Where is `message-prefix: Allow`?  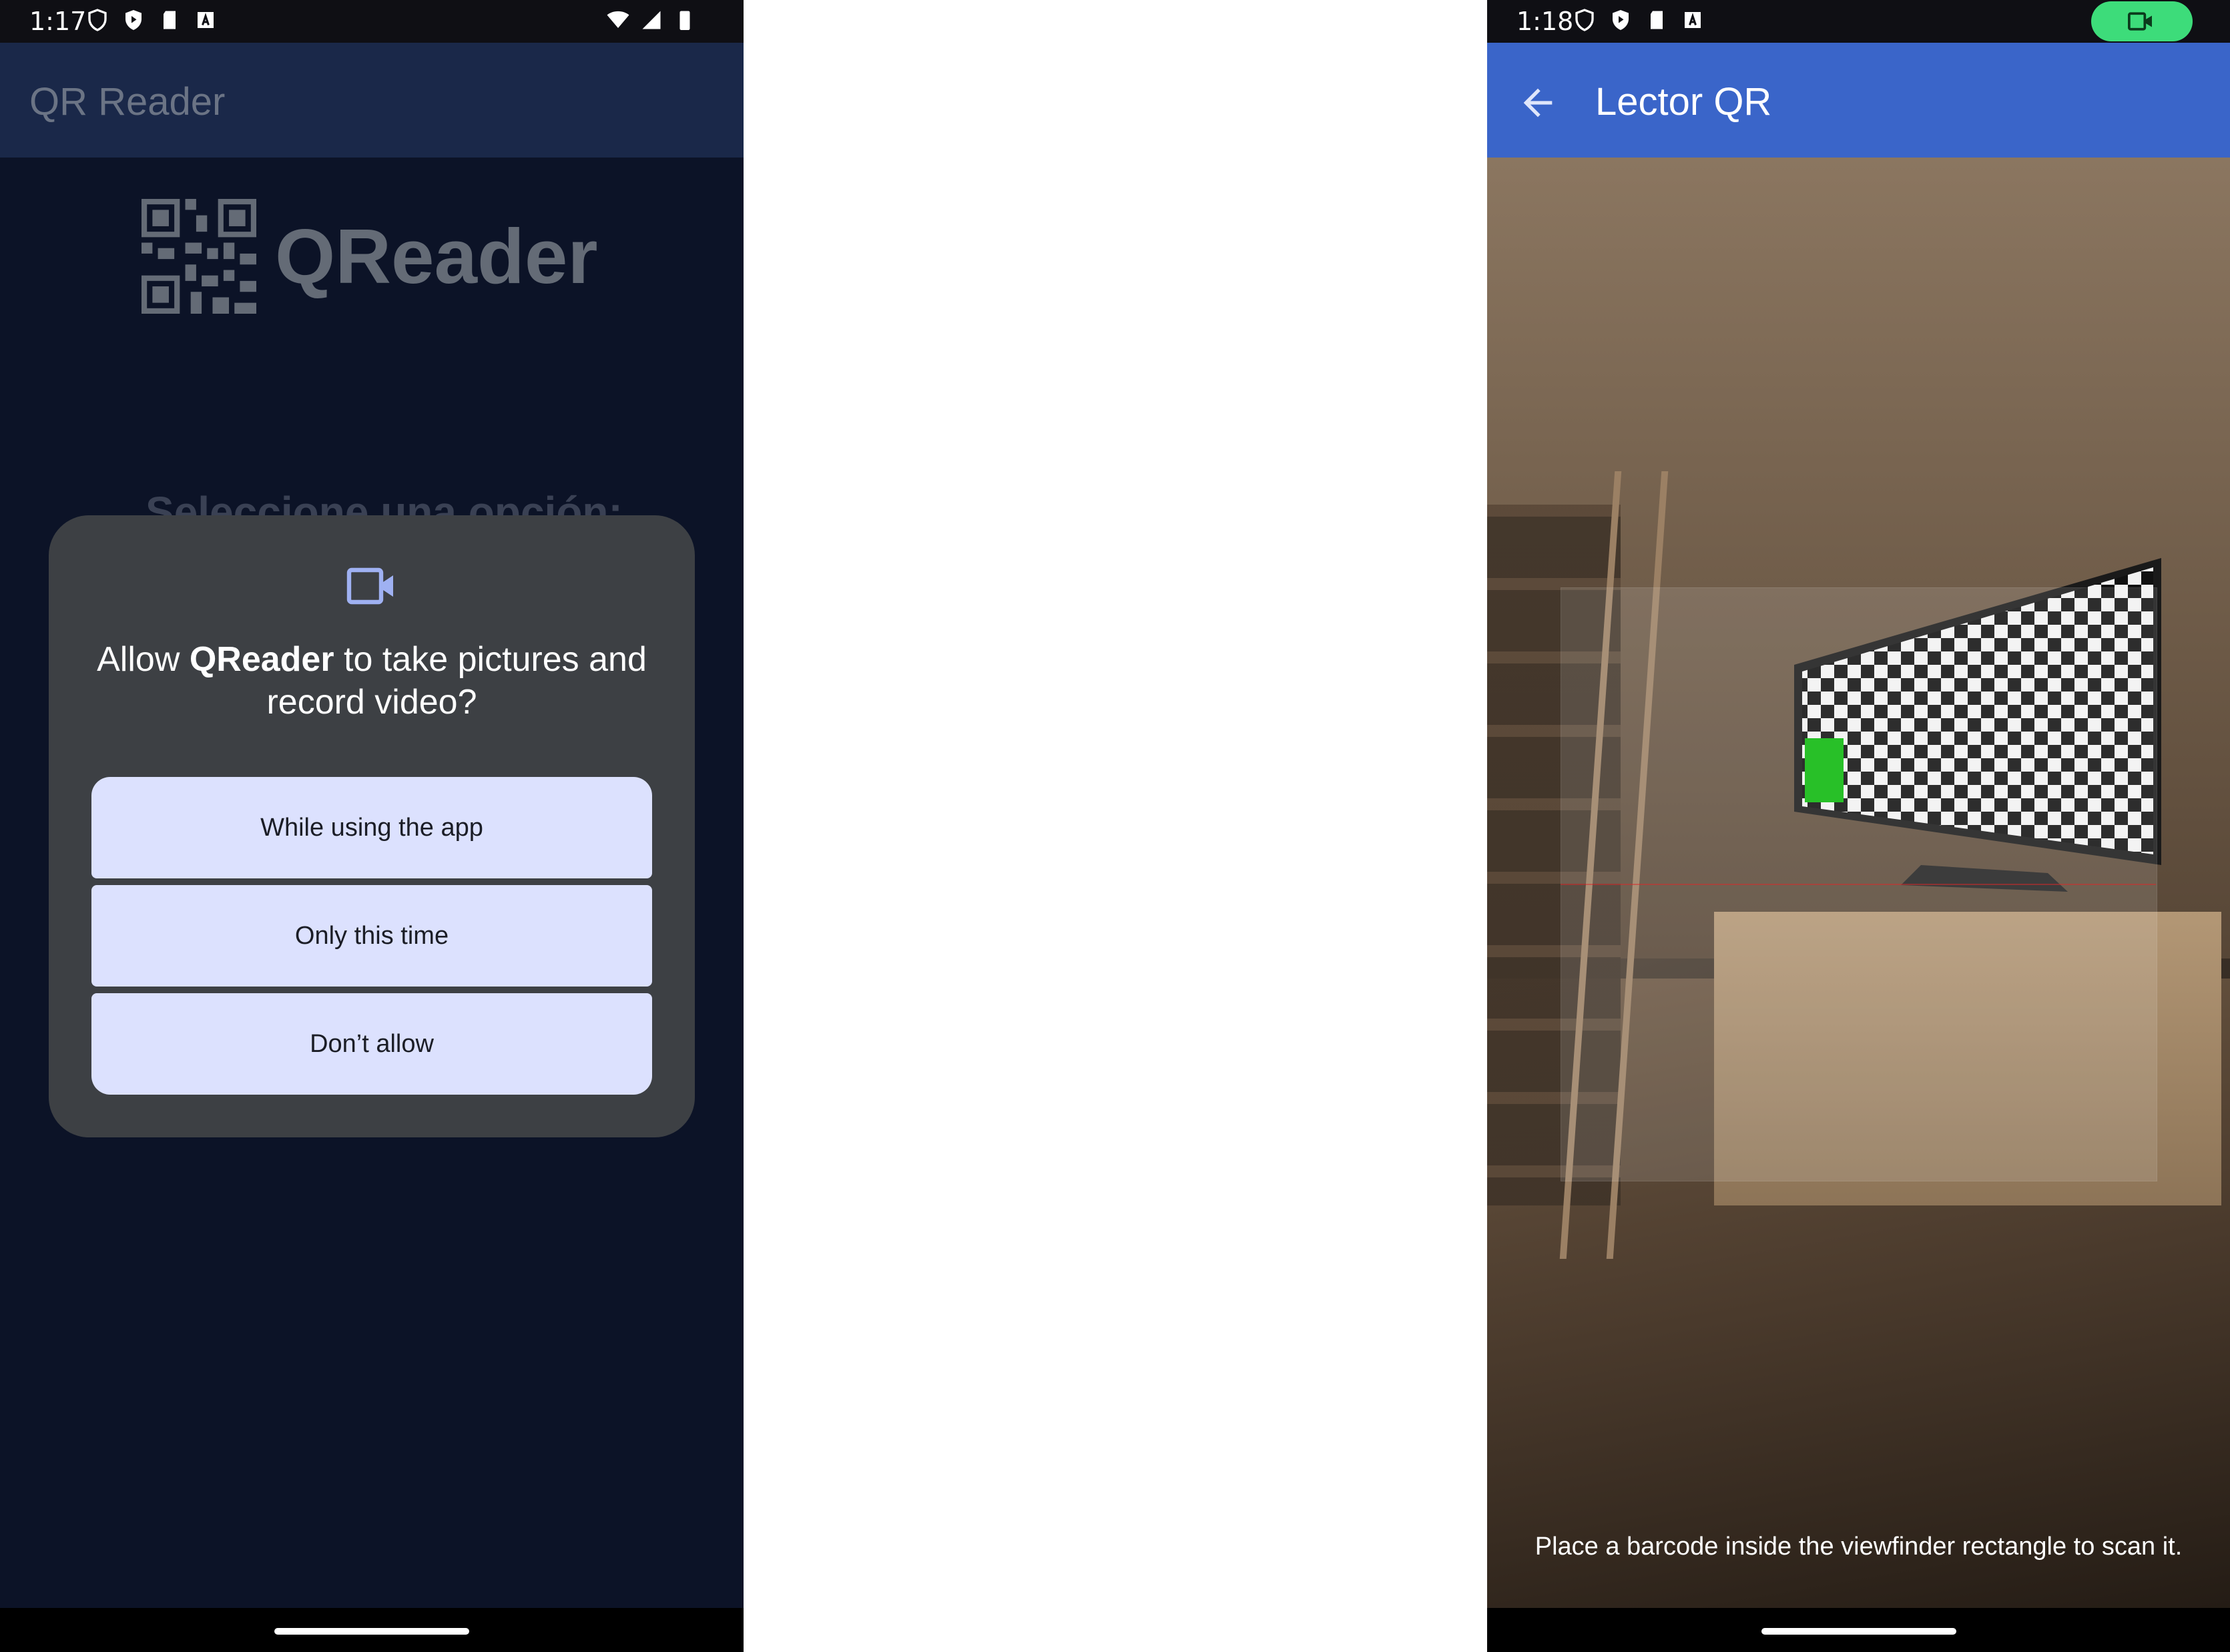
message-prefix: Allow is located at coordinates (143, 659).